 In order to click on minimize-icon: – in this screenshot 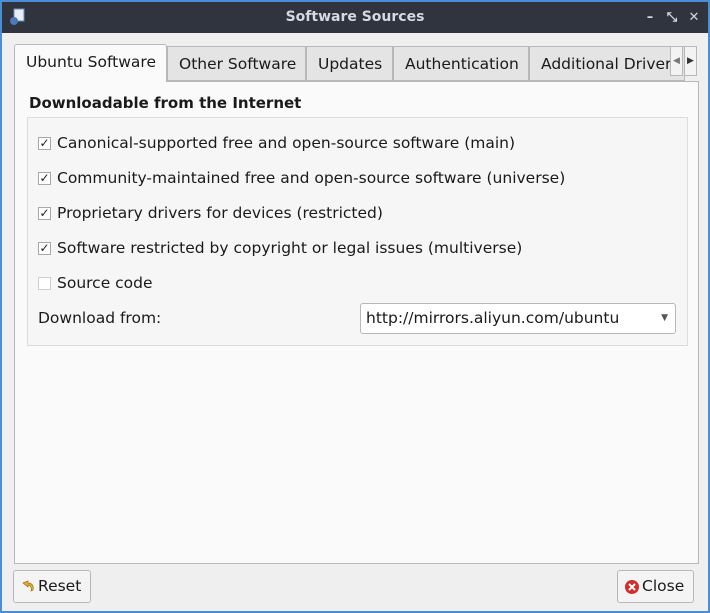, I will do `click(650, 17)`.